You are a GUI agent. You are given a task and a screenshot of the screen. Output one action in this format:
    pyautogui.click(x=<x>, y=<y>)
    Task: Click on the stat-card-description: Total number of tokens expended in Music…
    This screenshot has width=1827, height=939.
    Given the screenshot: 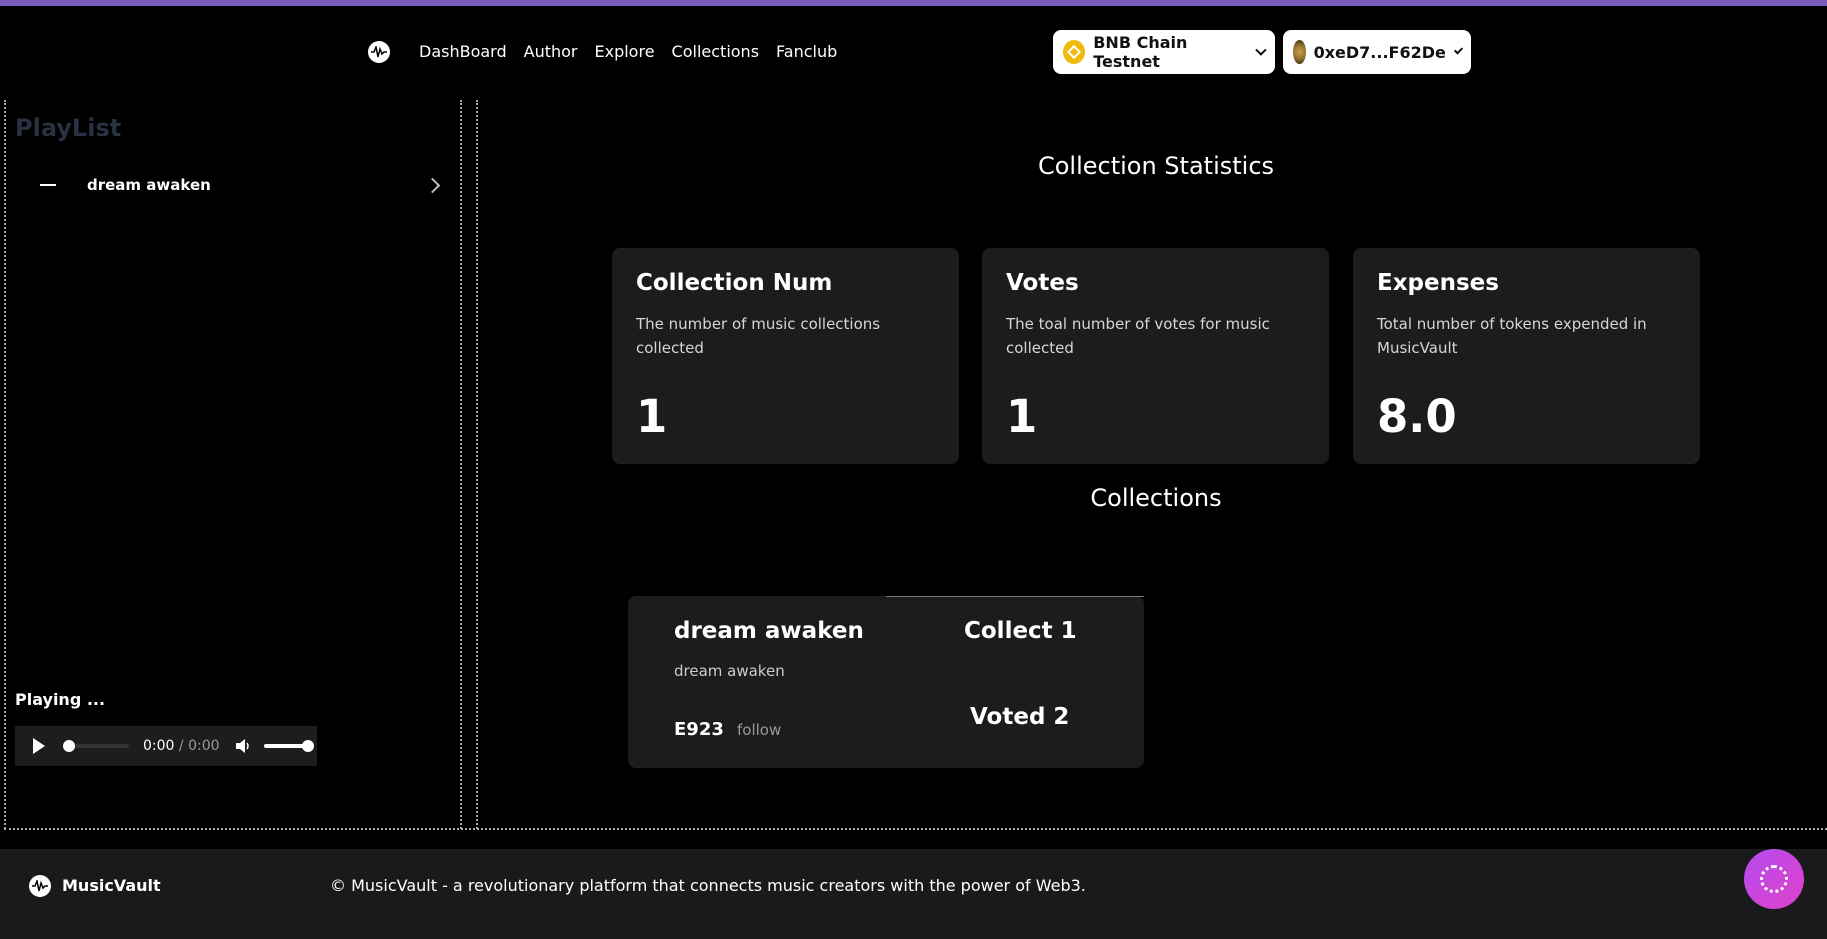 What is the action you would take?
    pyautogui.click(x=1512, y=336)
    